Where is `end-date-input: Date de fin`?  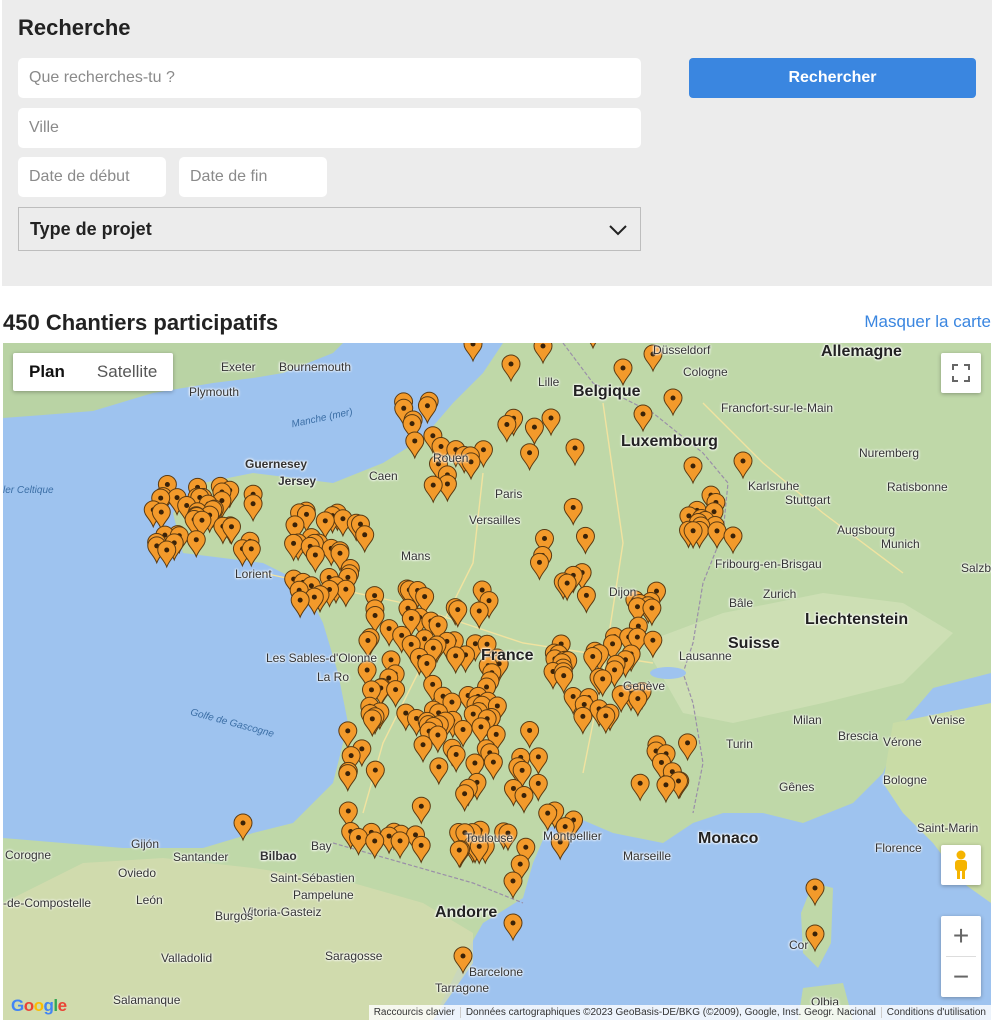
end-date-input: Date de fin is located at coordinates (253, 177).